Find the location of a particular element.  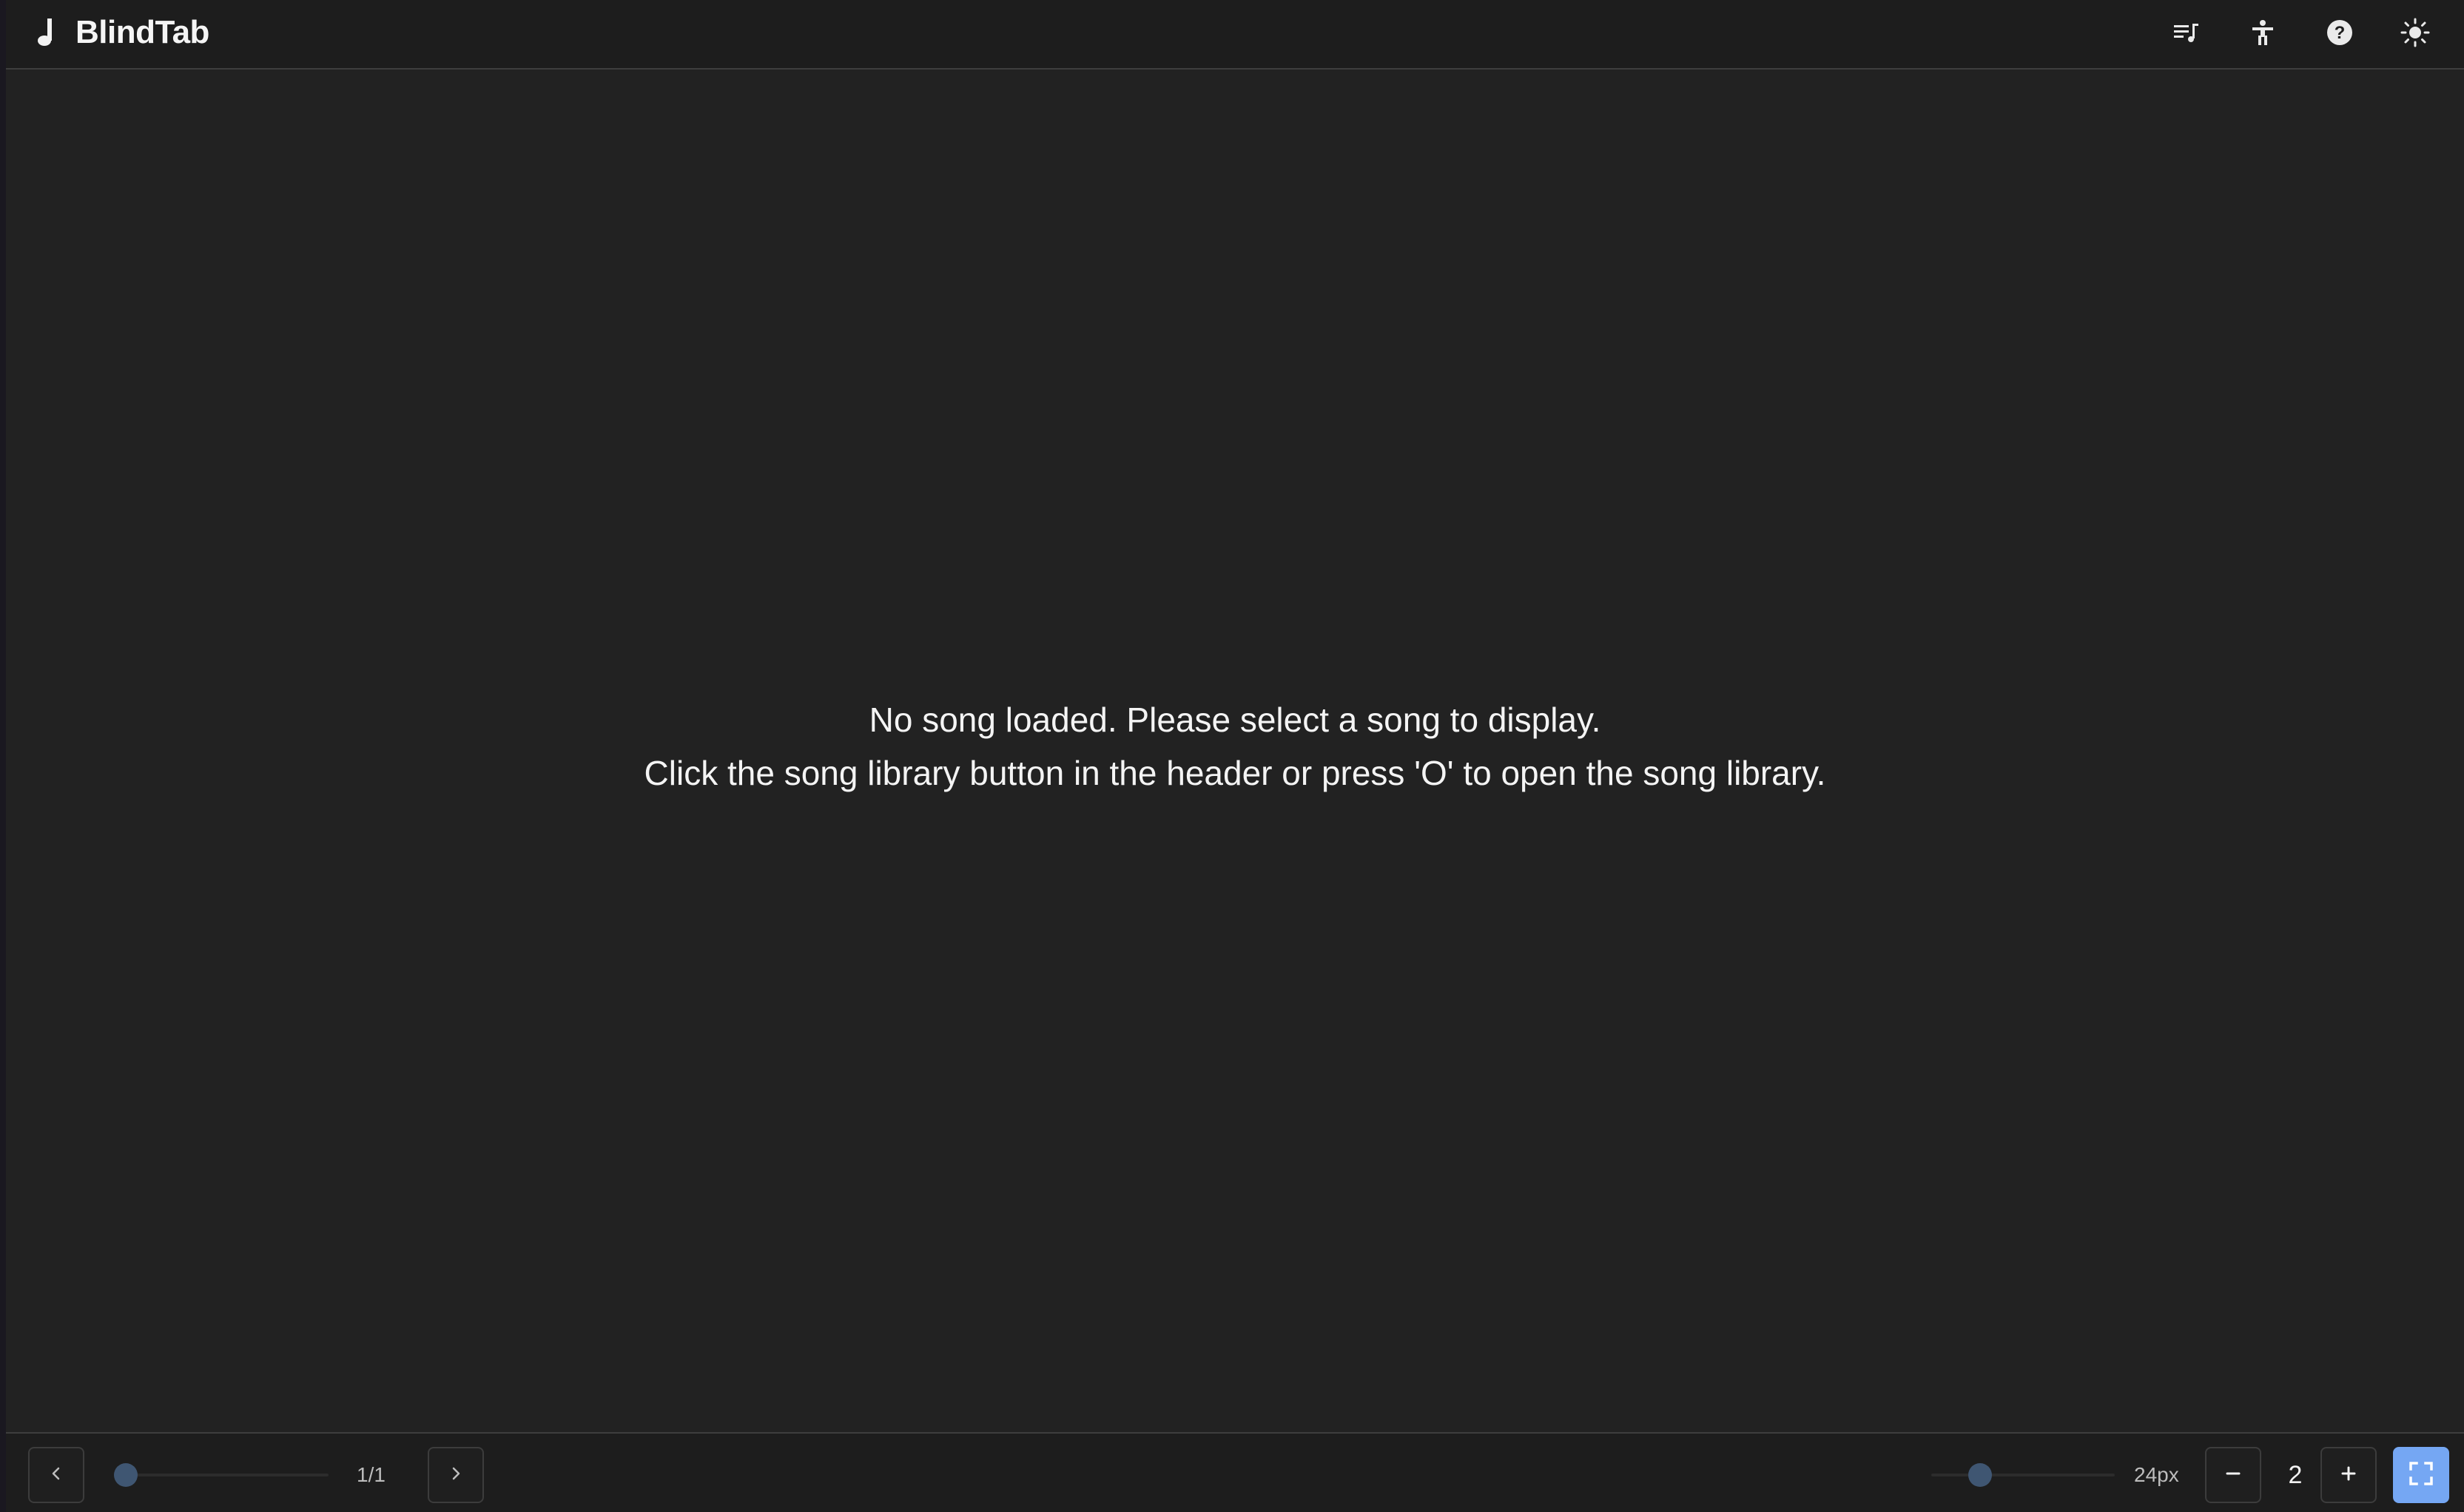

page-indicator: 1/1 is located at coordinates (371, 1474).